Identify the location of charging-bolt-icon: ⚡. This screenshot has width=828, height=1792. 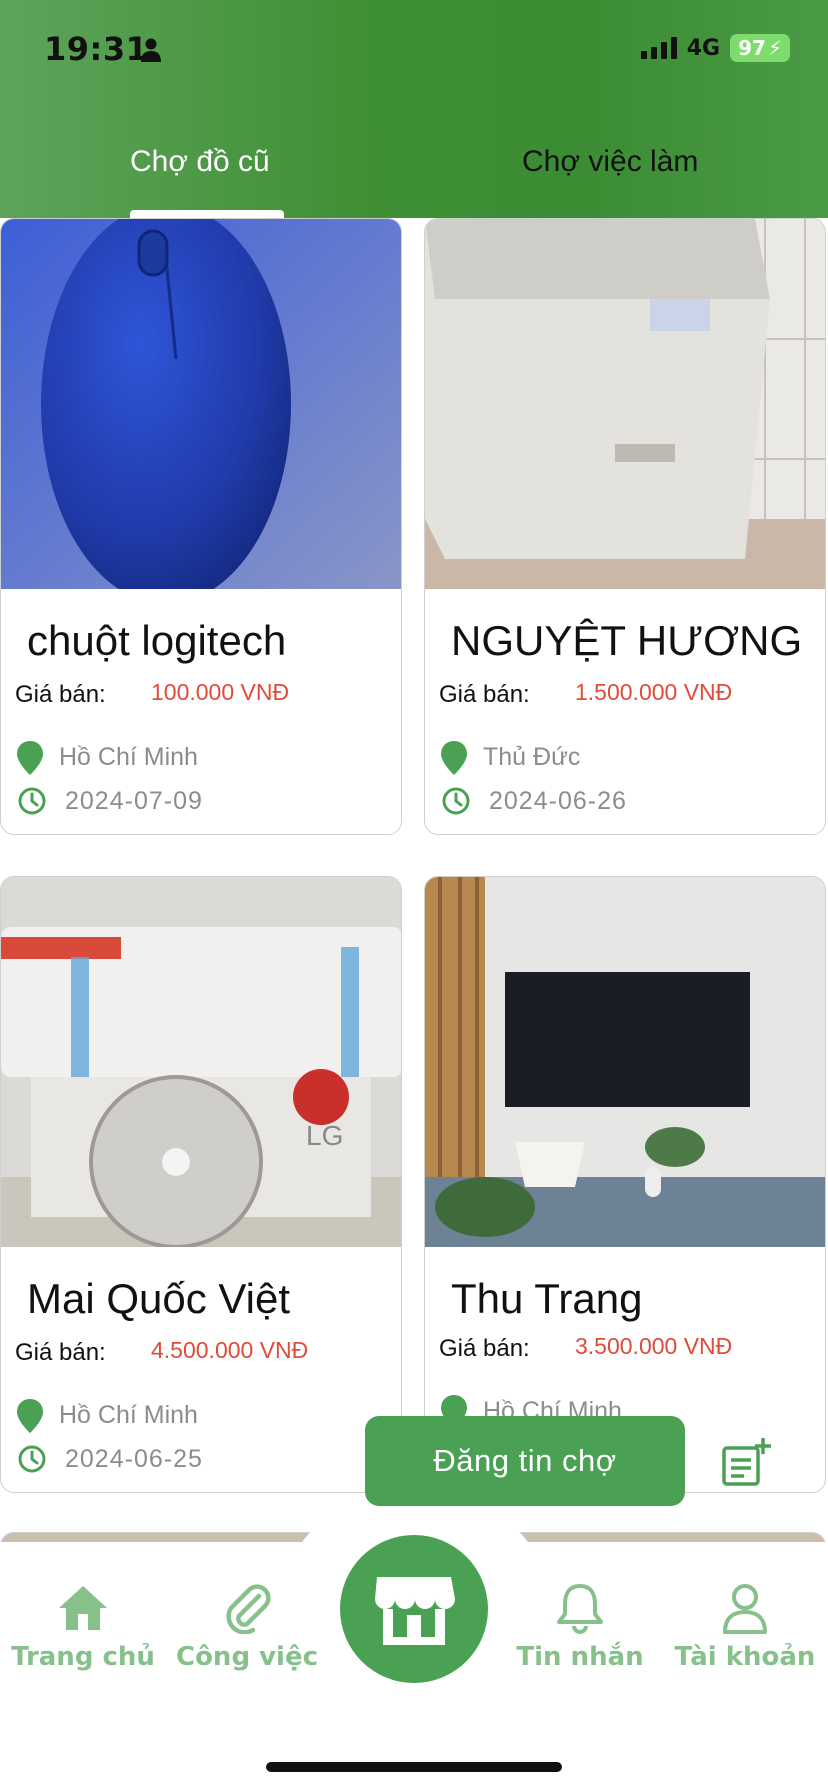
(774, 48).